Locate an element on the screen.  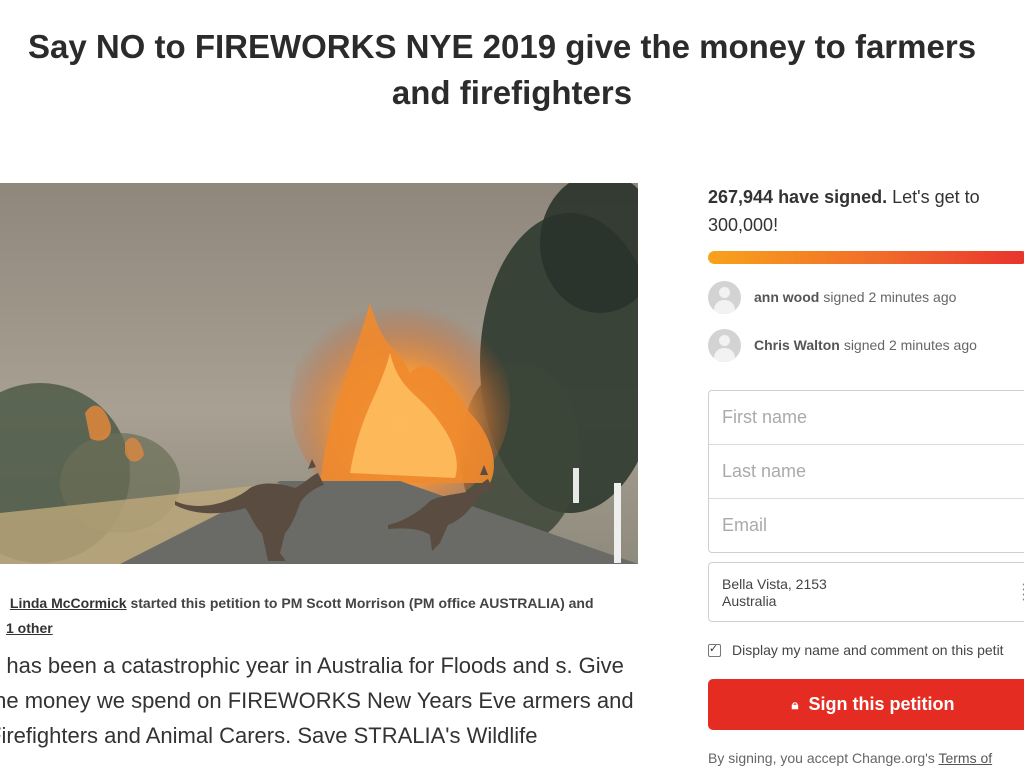
signer-name: ann wood is located at coordinates (787, 297).